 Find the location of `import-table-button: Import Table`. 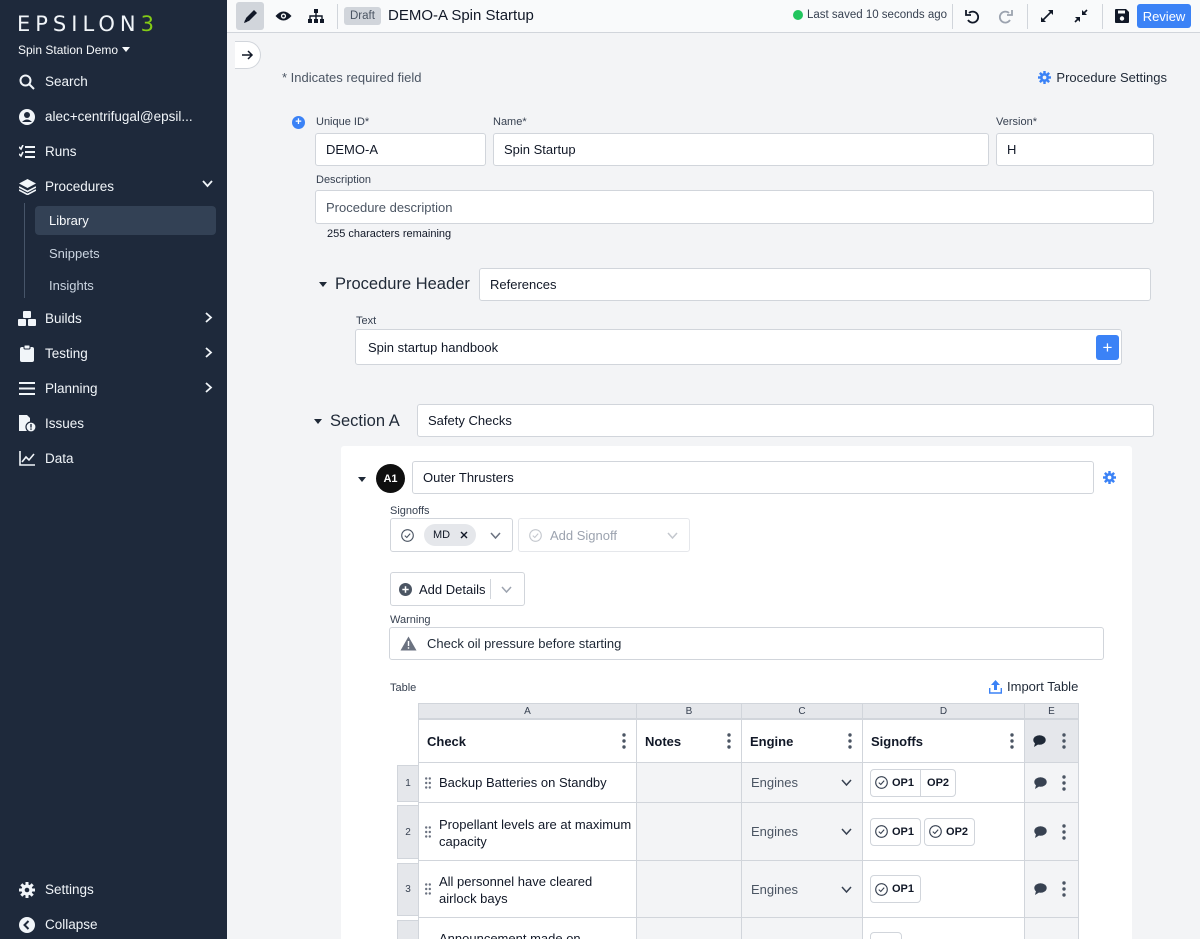

import-table-button: Import Table is located at coordinates (1033, 686).